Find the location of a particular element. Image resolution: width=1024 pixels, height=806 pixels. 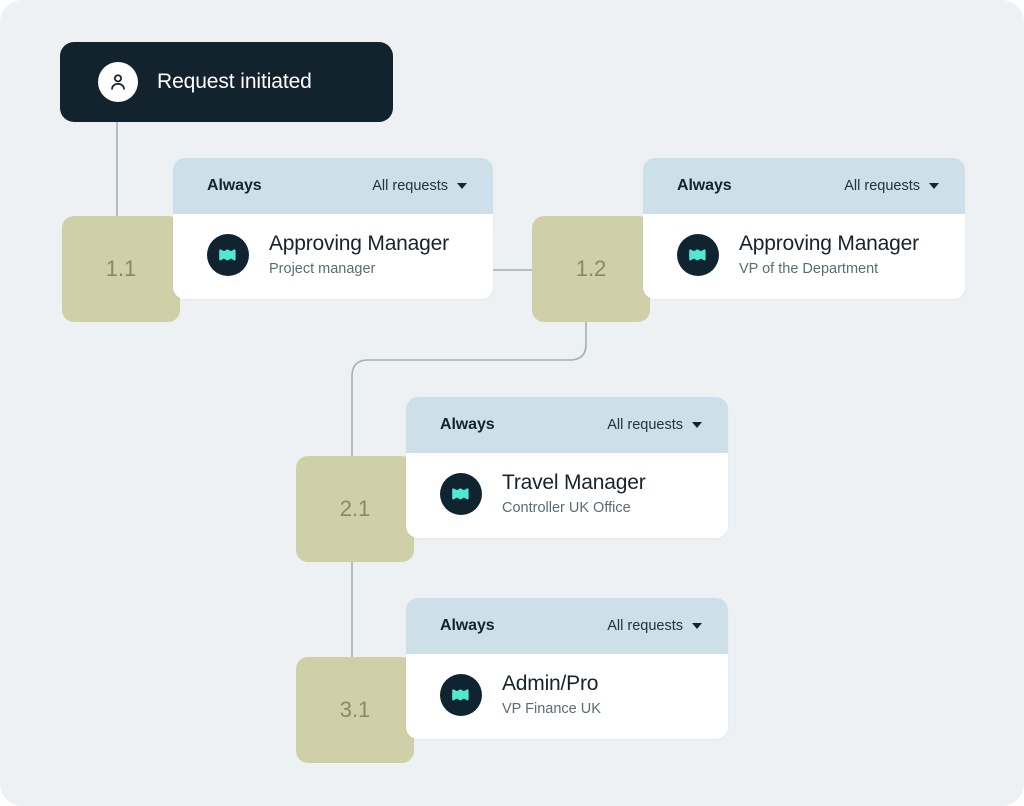

approver-info: Approving Manager Project manager is located at coordinates (359, 254).